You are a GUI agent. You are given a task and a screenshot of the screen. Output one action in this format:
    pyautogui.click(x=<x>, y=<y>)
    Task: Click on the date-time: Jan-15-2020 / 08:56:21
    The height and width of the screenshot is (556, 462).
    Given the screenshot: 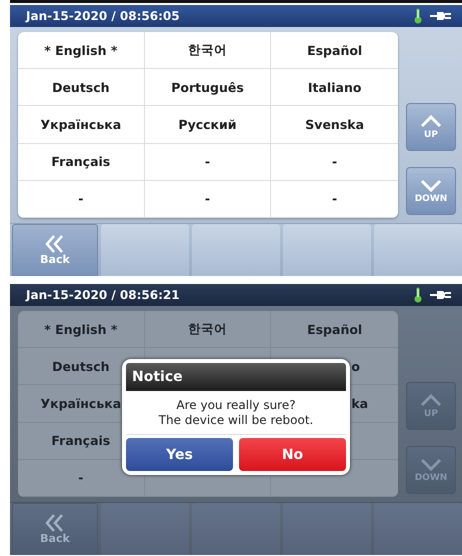 What is the action you would take?
    pyautogui.click(x=103, y=295)
    